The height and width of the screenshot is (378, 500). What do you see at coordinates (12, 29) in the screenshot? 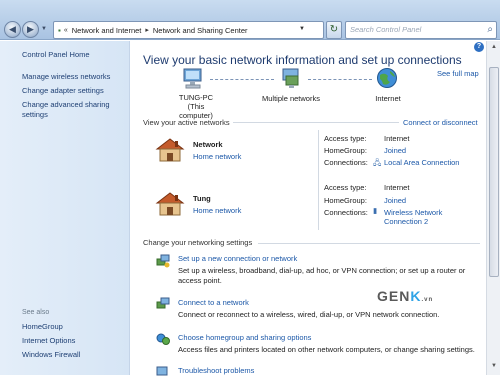
I see `back-arrow-icon: ◀` at bounding box center [12, 29].